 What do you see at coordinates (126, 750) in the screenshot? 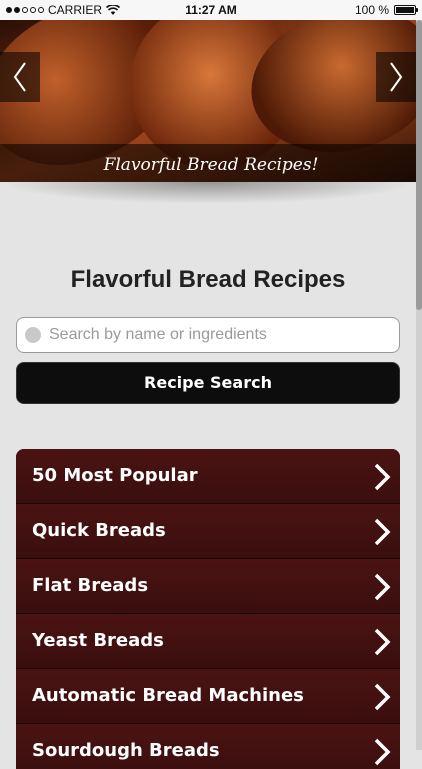
I see `list-item-label: Sourdough Breads` at bounding box center [126, 750].